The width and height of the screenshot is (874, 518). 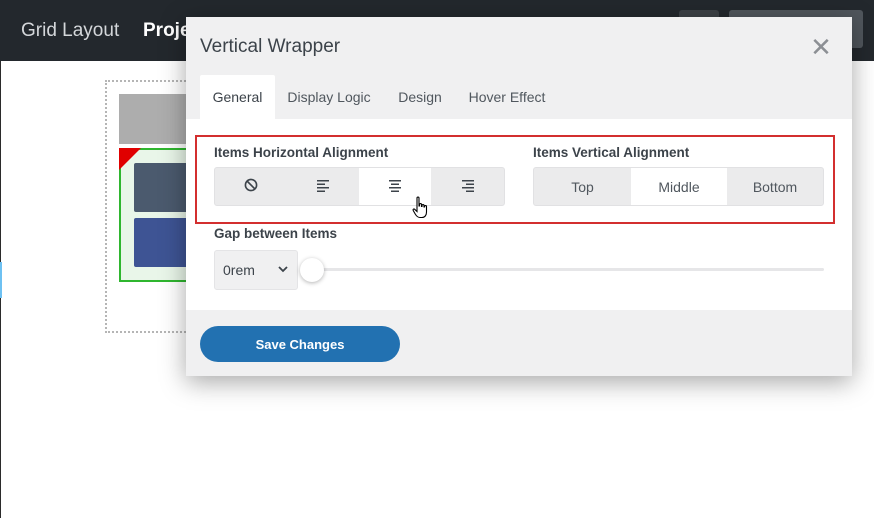 I want to click on align-none-option, so click(x=251, y=186).